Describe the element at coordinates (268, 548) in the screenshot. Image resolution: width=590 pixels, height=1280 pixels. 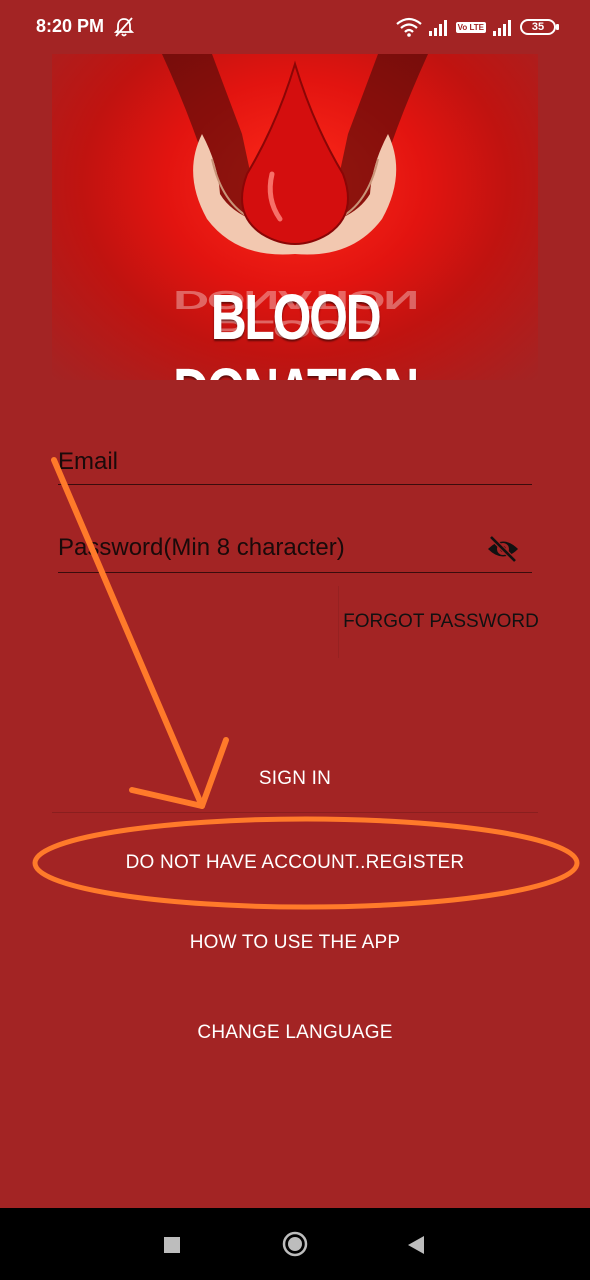
I see `password-input` at that location.